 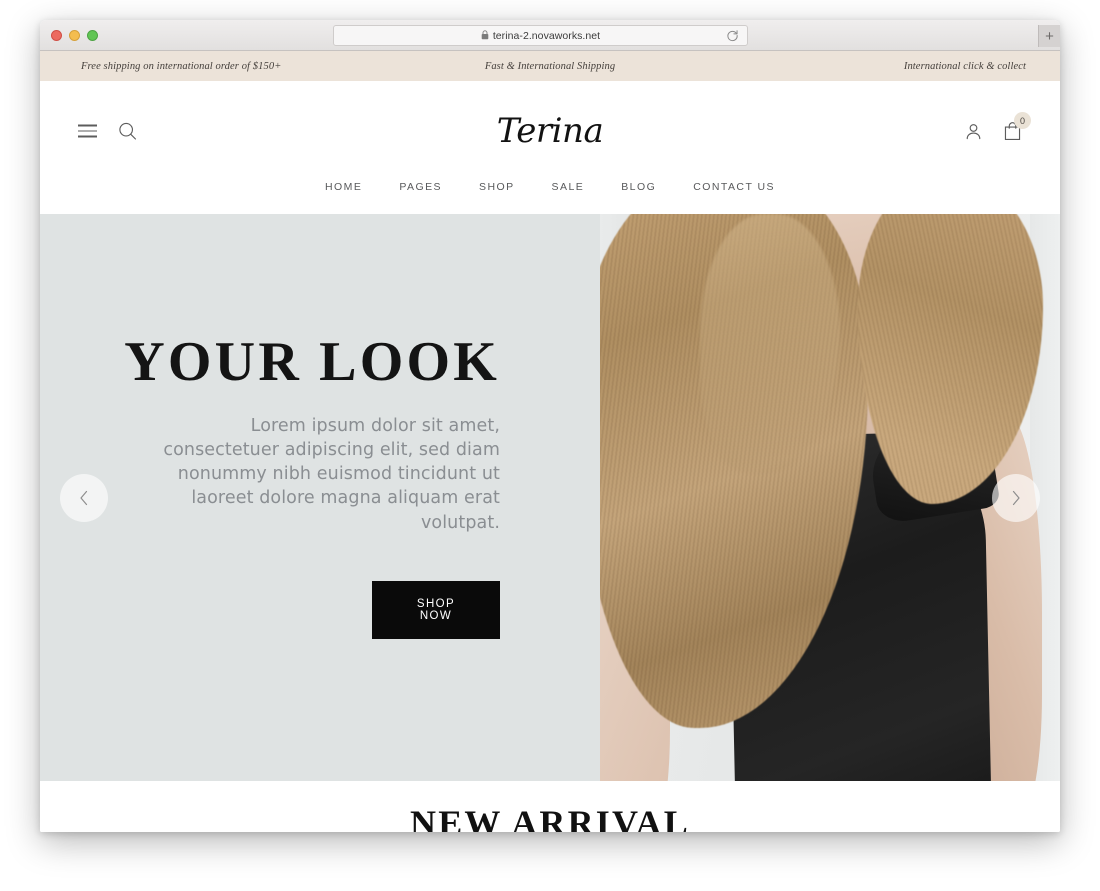 I want to click on slider-next-button, so click(x=1016, y=497).